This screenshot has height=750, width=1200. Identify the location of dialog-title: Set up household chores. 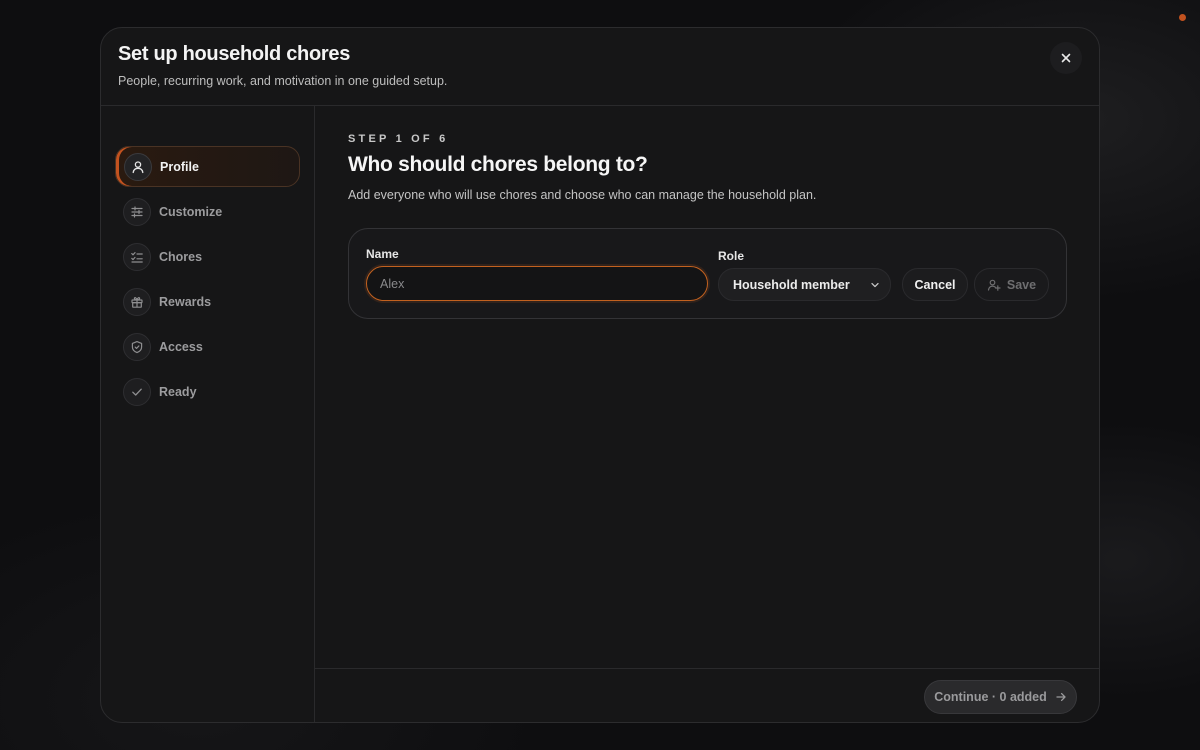
(234, 54).